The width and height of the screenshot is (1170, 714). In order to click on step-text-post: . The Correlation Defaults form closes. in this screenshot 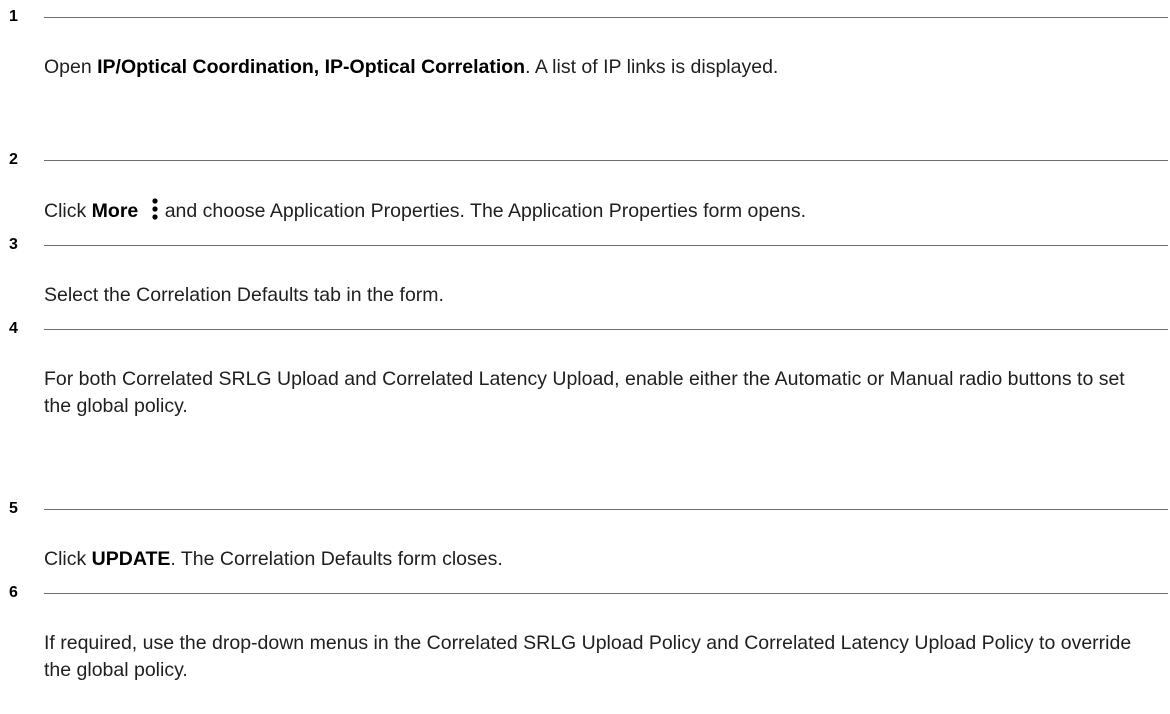, I will do `click(336, 559)`.